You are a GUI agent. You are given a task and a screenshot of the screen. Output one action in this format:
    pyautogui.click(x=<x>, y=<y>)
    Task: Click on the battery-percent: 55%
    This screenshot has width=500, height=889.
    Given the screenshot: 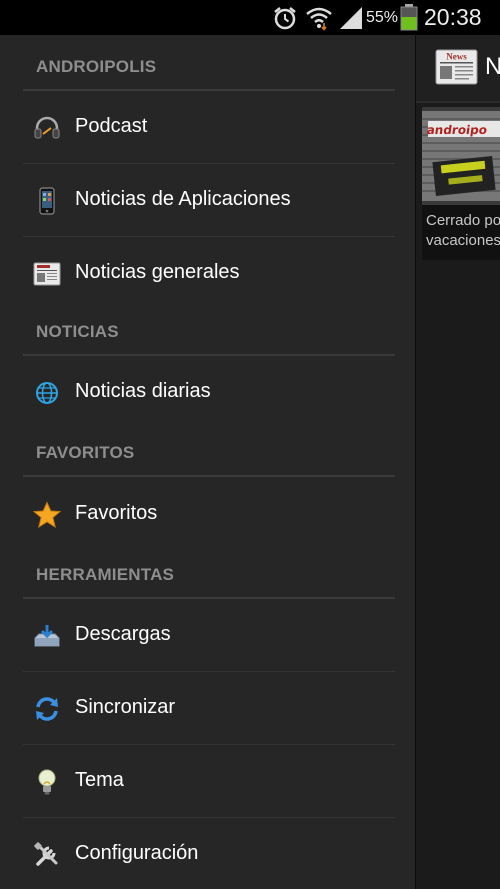 What is the action you would take?
    pyautogui.click(x=382, y=17)
    